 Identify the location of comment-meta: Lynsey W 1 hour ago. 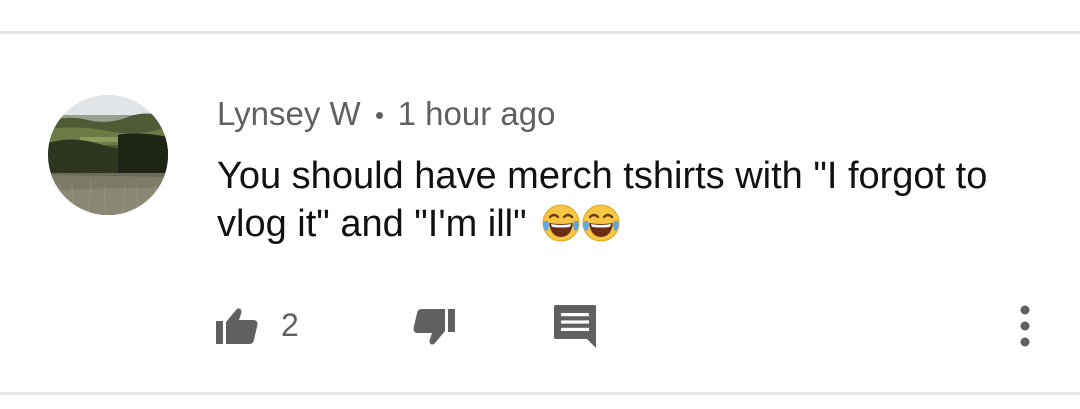
(386, 114).